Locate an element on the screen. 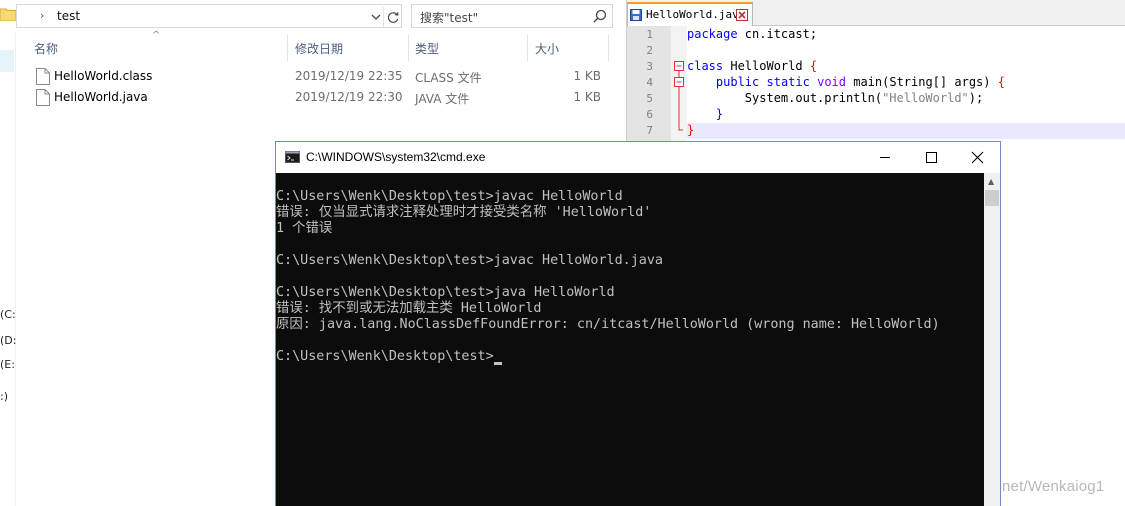  console-line: 1 个错误 is located at coordinates (304, 228).